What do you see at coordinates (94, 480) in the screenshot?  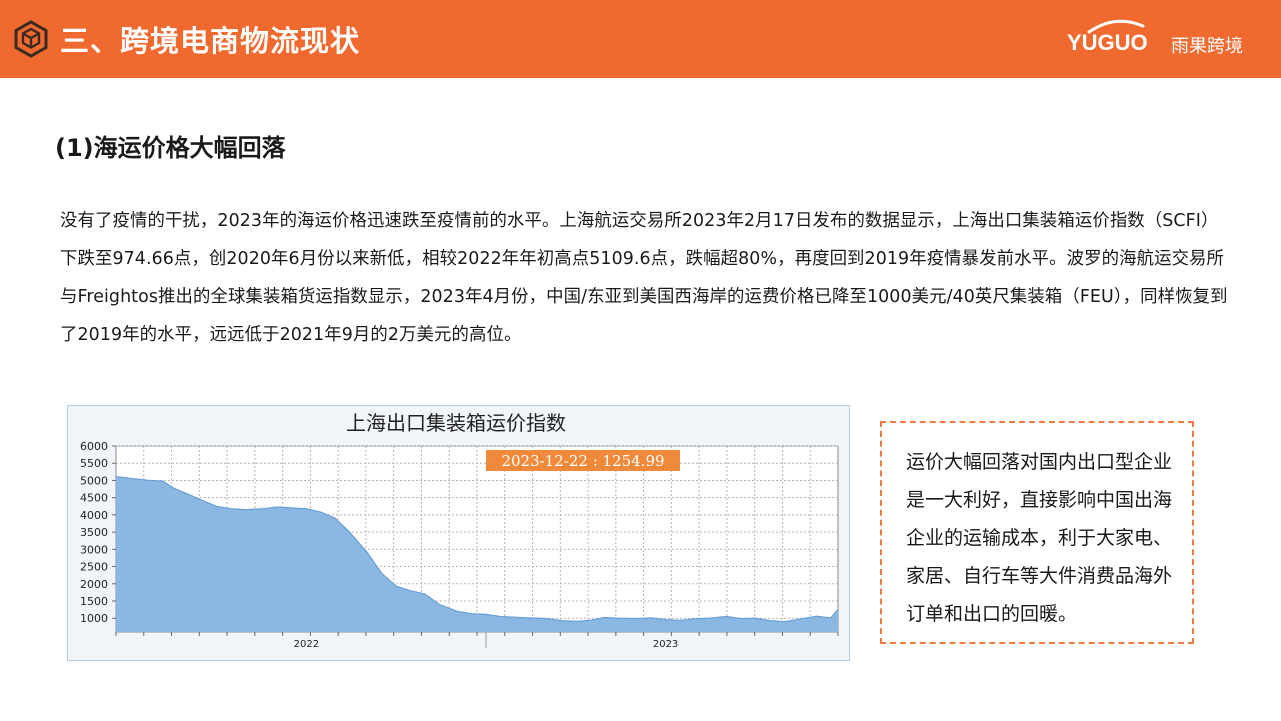 I see `y-tick-label: 5000` at bounding box center [94, 480].